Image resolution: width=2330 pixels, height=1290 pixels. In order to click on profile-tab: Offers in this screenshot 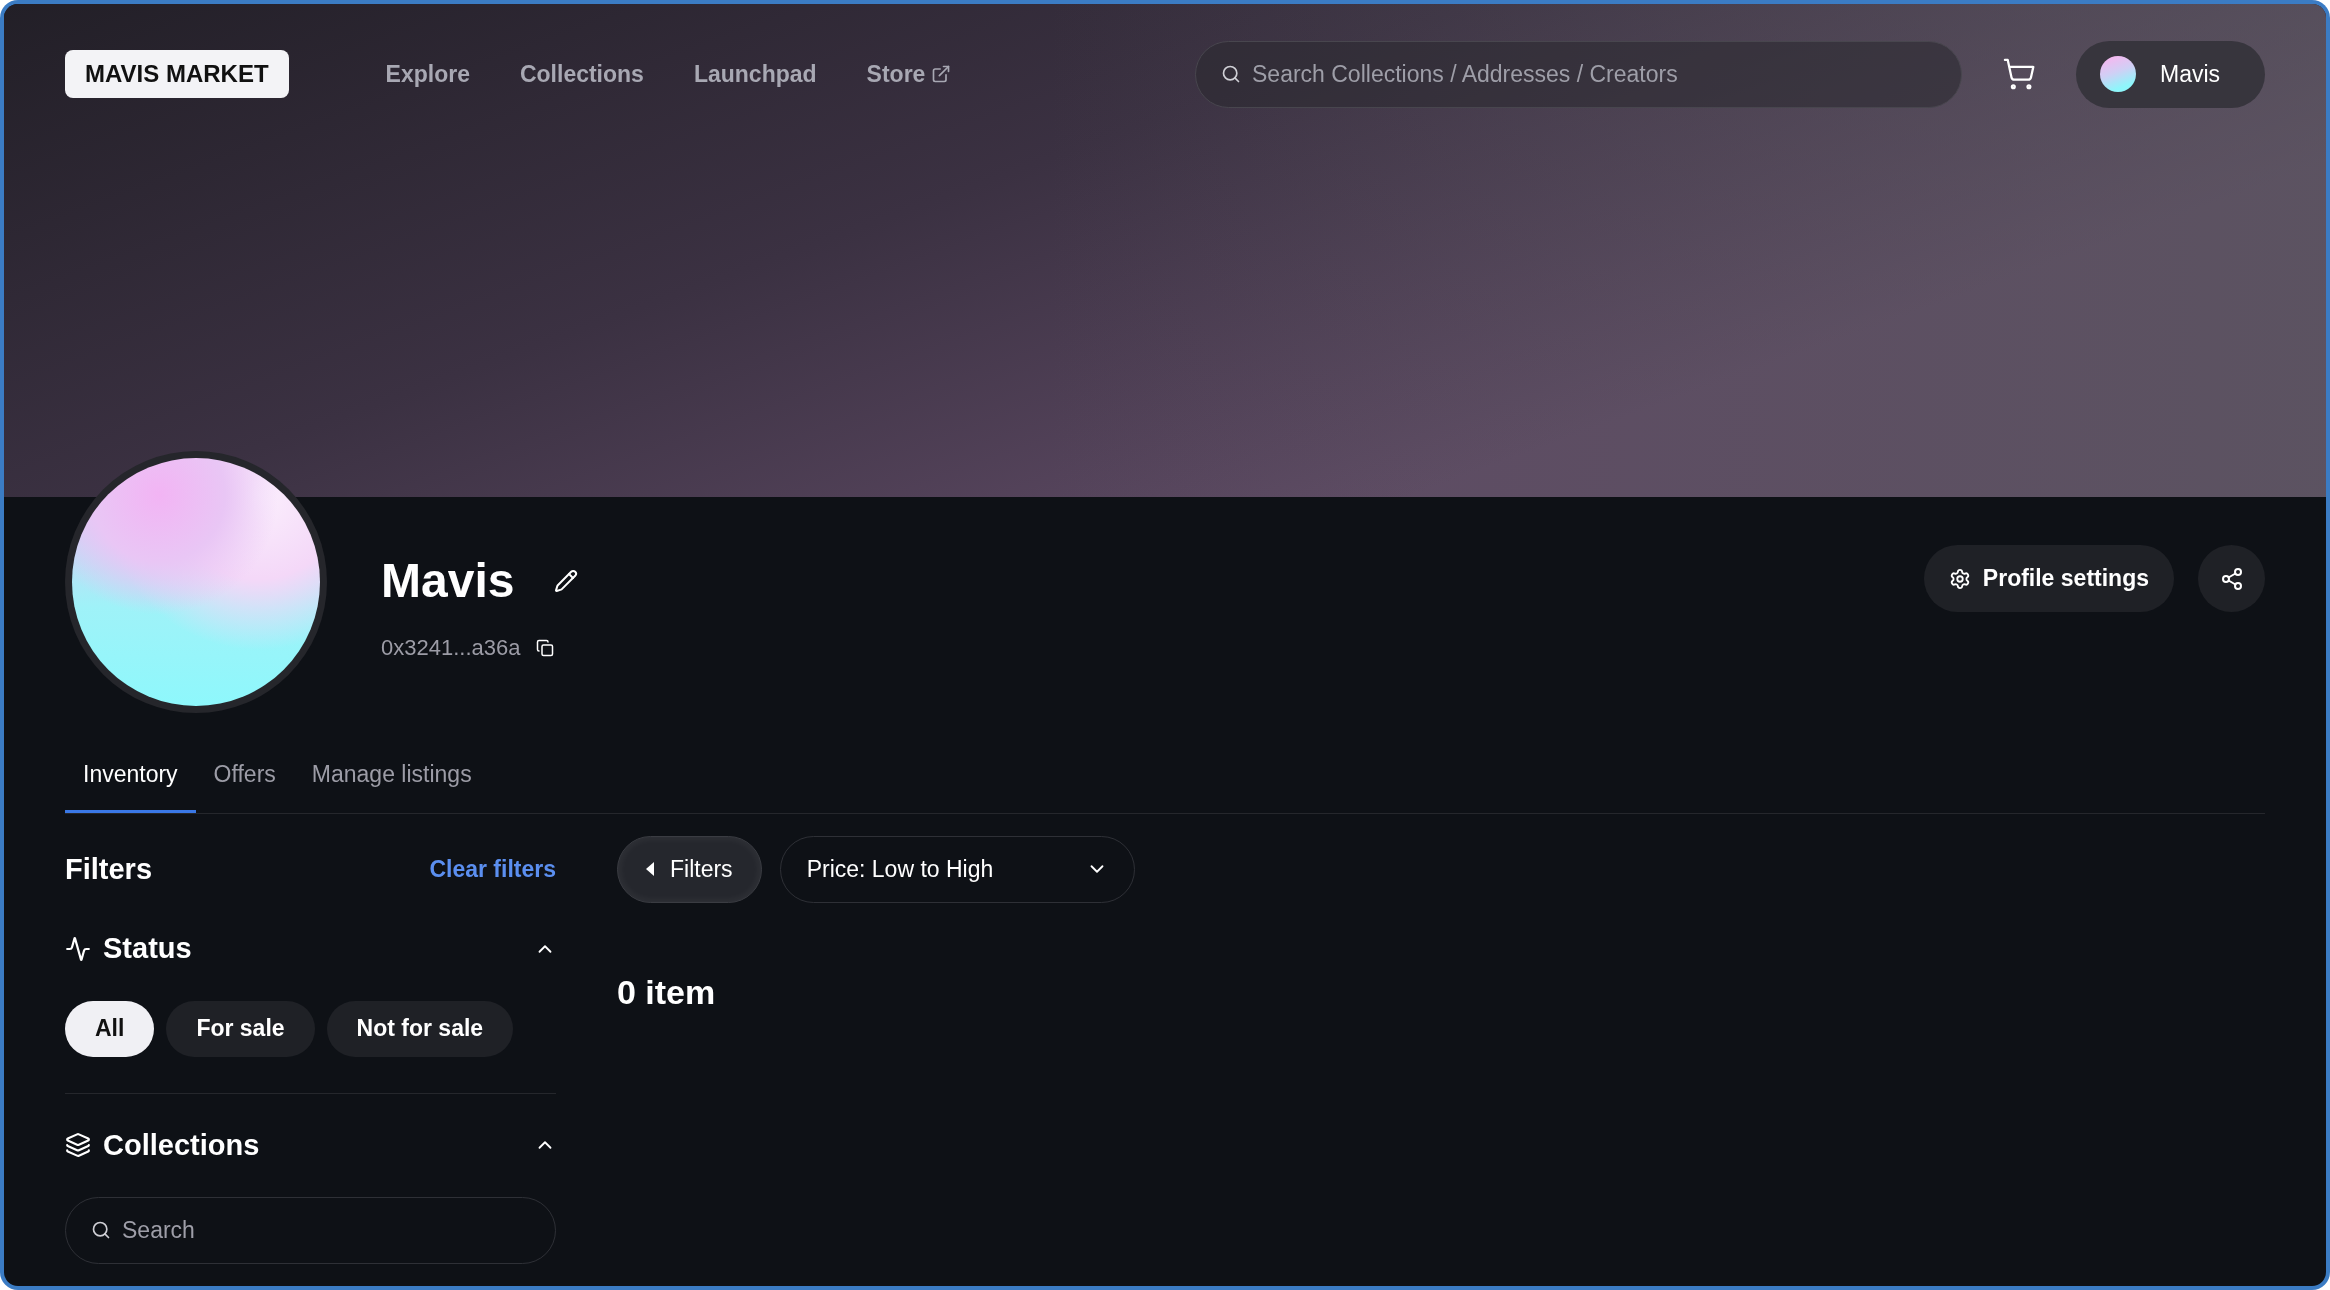, I will do `click(244, 782)`.